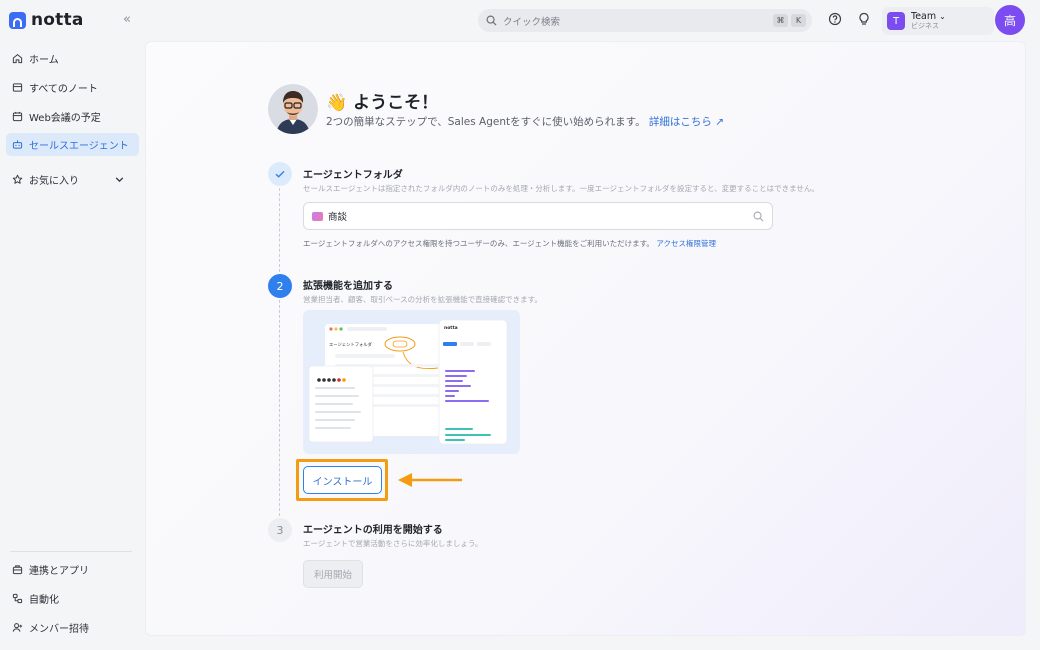 The image size is (1040, 650). Describe the element at coordinates (17, 58) in the screenshot. I see `home-icon` at that location.